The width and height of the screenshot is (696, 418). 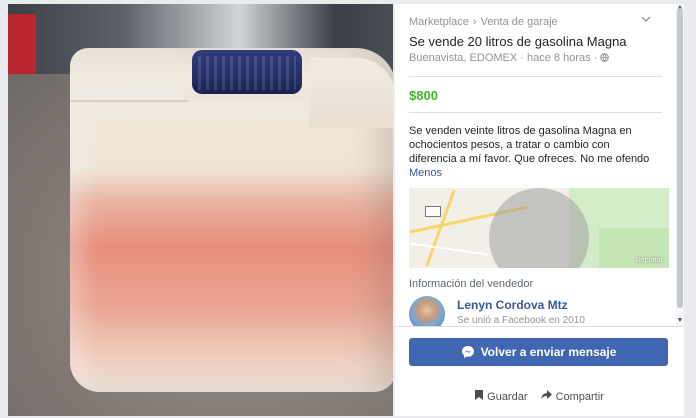 What do you see at coordinates (519, 22) in the screenshot?
I see `breadcrumb-category: Venta de garaje` at bounding box center [519, 22].